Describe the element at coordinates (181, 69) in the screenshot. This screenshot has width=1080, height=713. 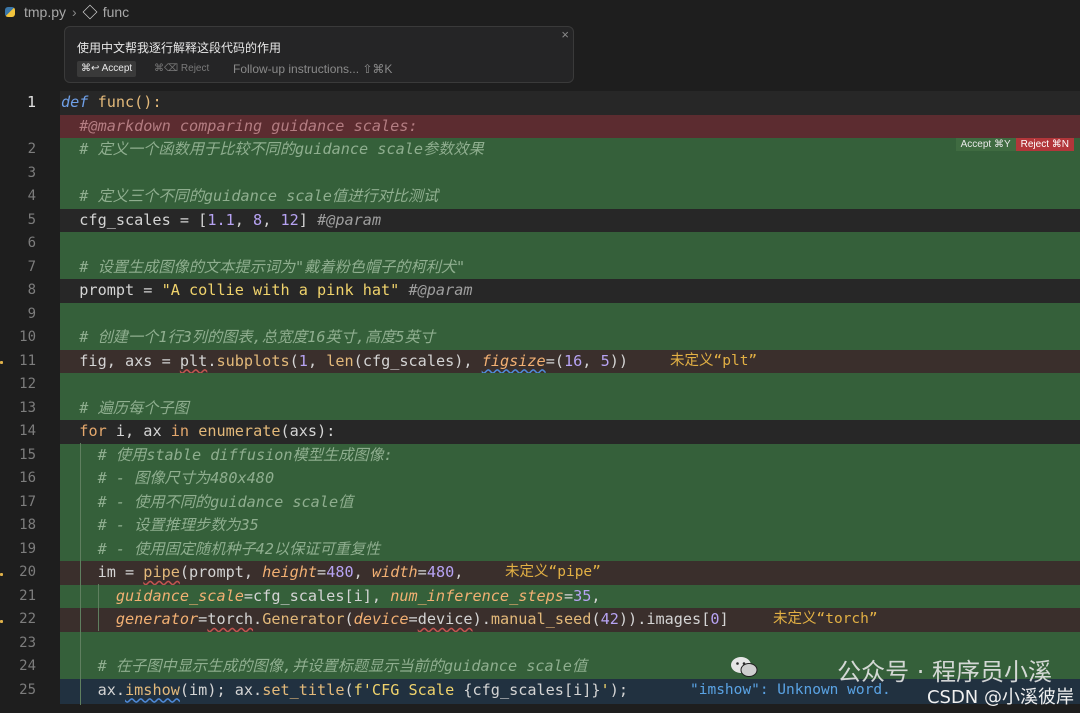
I see `reject-button: ⌘⌫ Reject` at that location.